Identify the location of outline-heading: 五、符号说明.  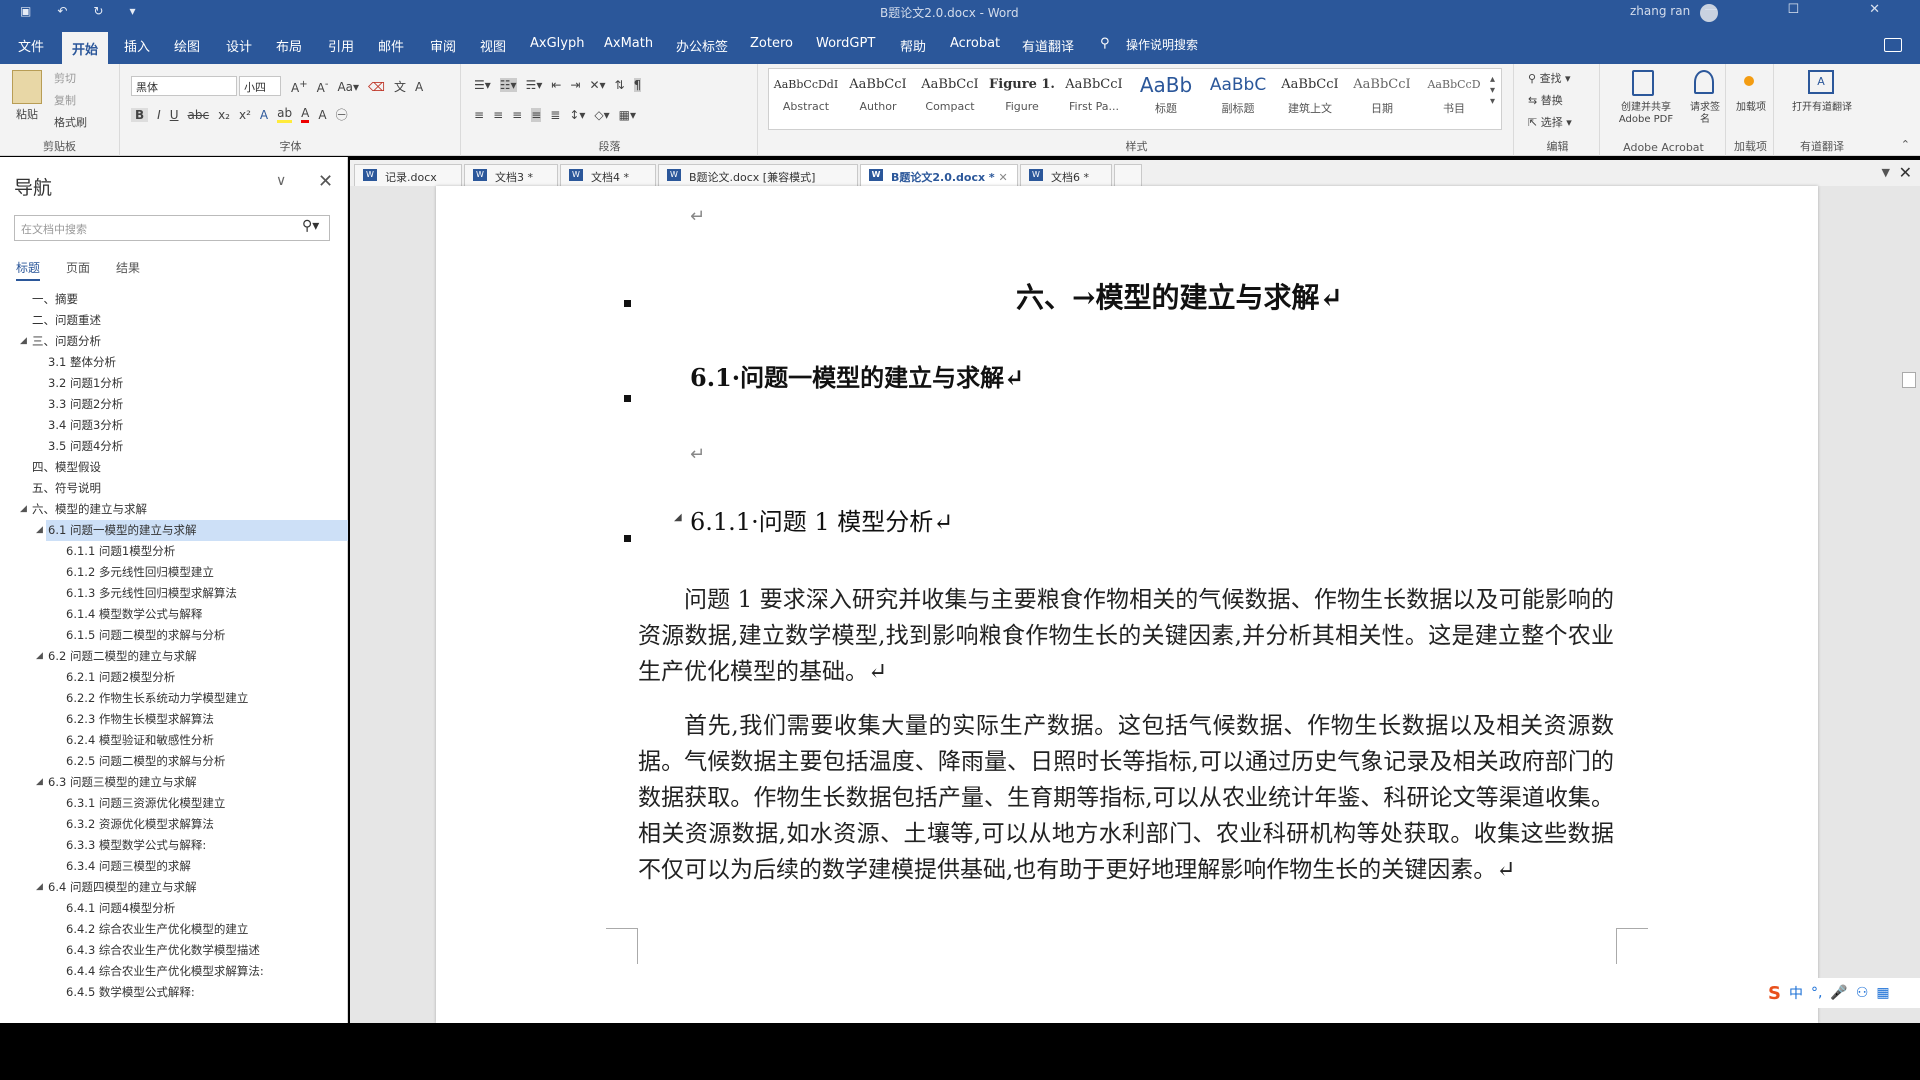
(181, 488).